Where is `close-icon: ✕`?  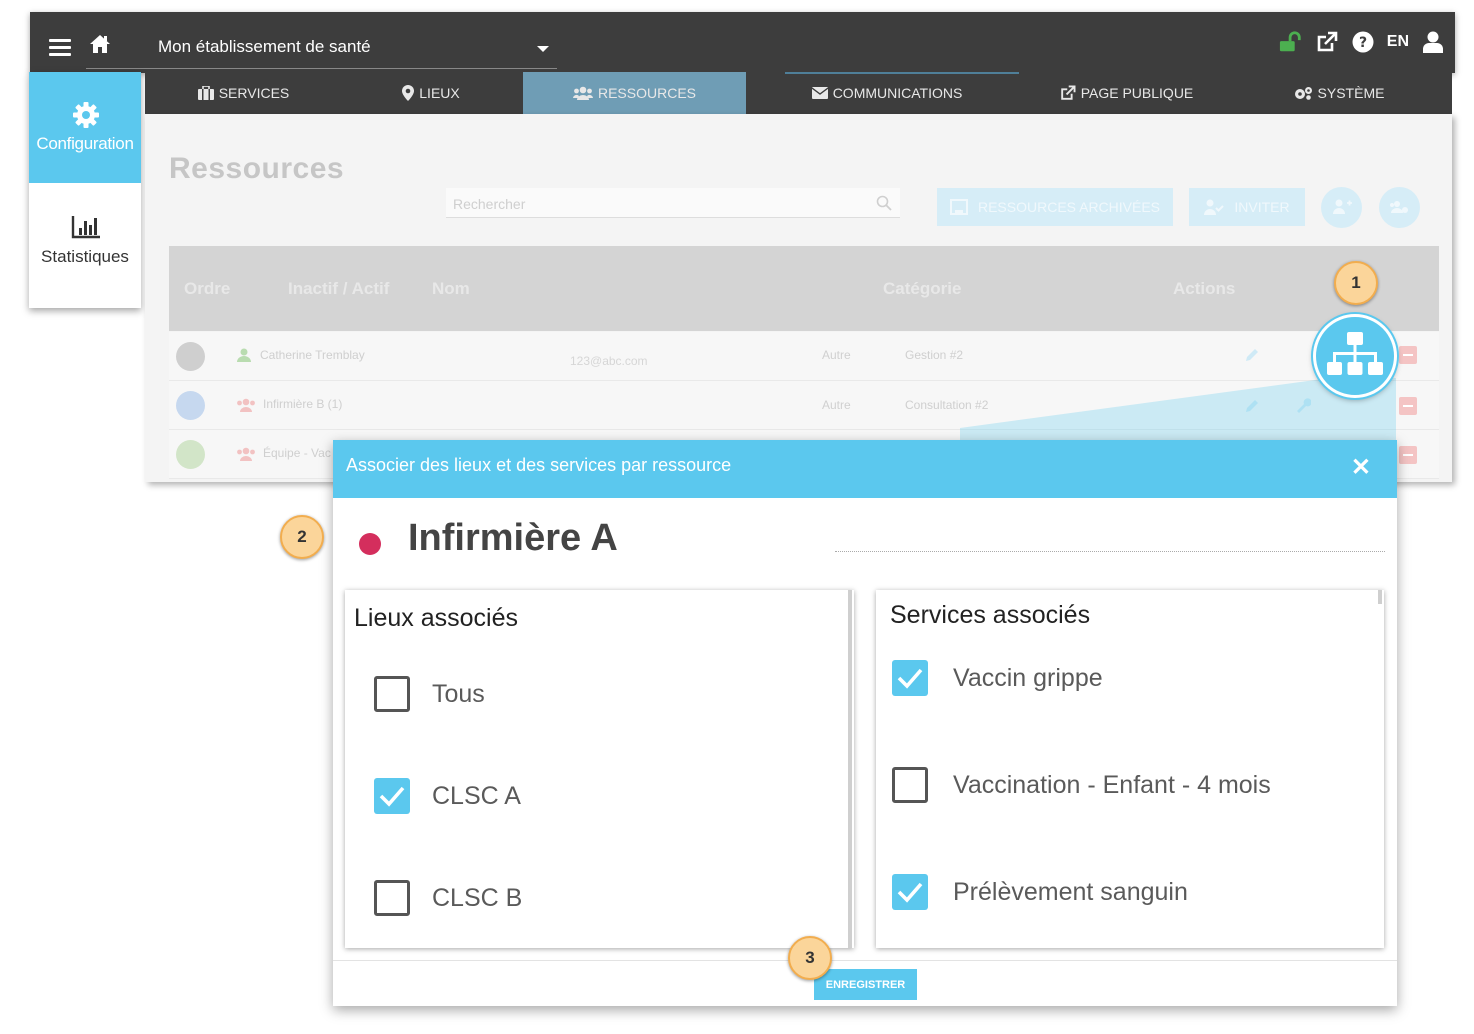 close-icon: ✕ is located at coordinates (1361, 467).